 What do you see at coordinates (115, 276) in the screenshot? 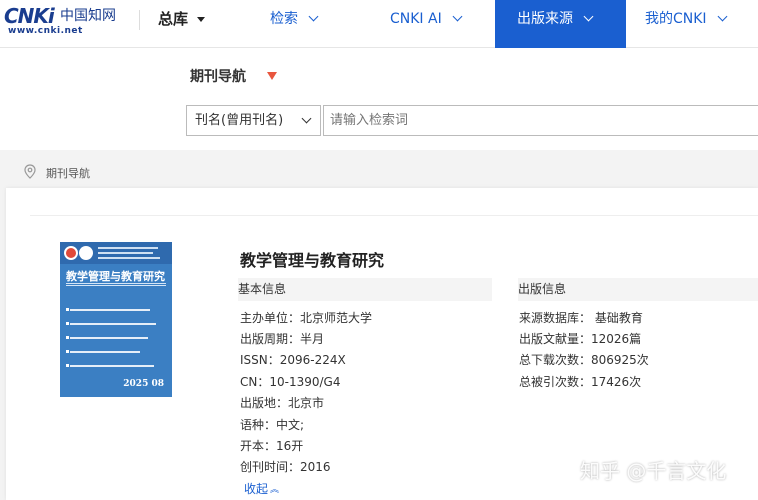
I see `cover-title: 教学管理与教育研究` at bounding box center [115, 276].